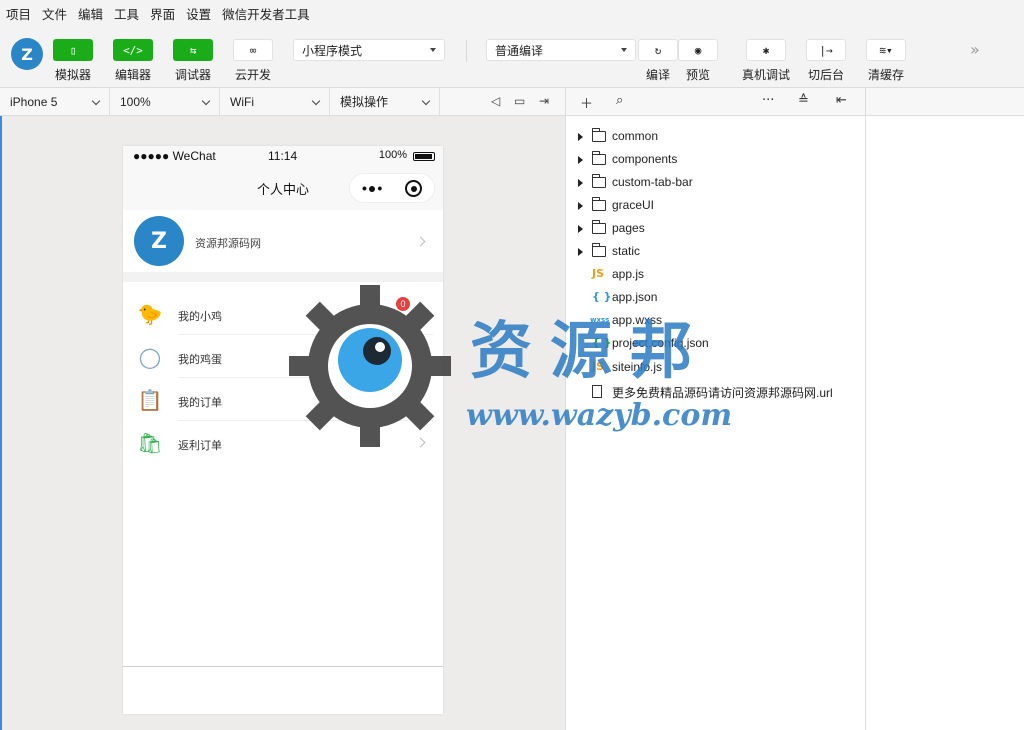  What do you see at coordinates (283, 277) in the screenshot?
I see `section-gap` at bounding box center [283, 277].